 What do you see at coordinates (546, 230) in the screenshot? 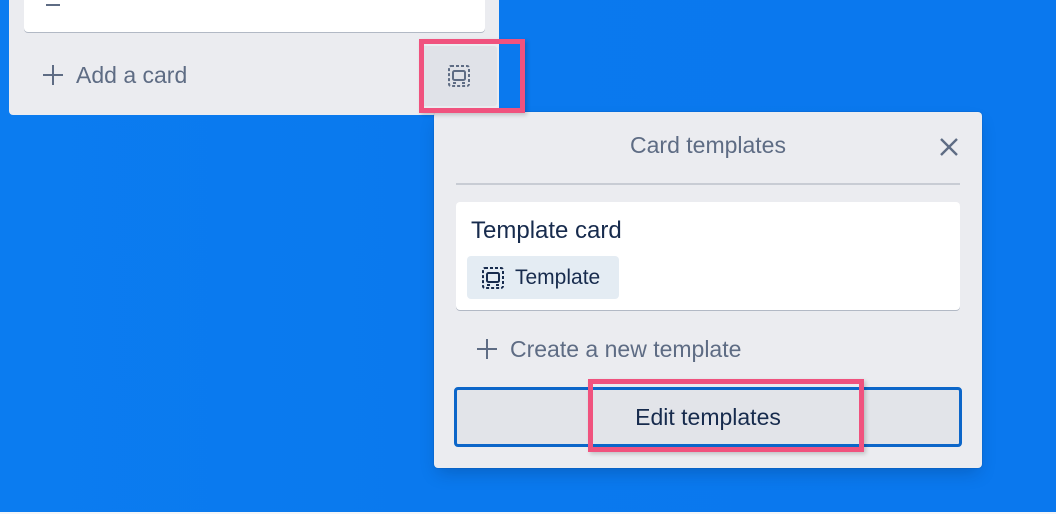
I see `template-card-title: Template card` at bounding box center [546, 230].